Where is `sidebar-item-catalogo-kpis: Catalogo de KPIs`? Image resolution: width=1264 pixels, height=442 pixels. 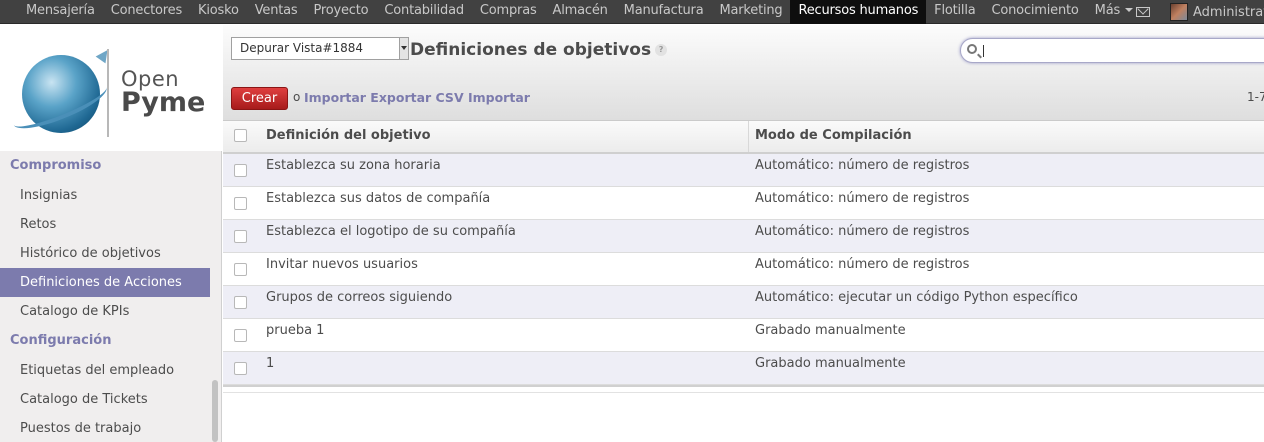
sidebar-item-catalogo-kpis: Catalogo de KPIs is located at coordinates (105, 311).